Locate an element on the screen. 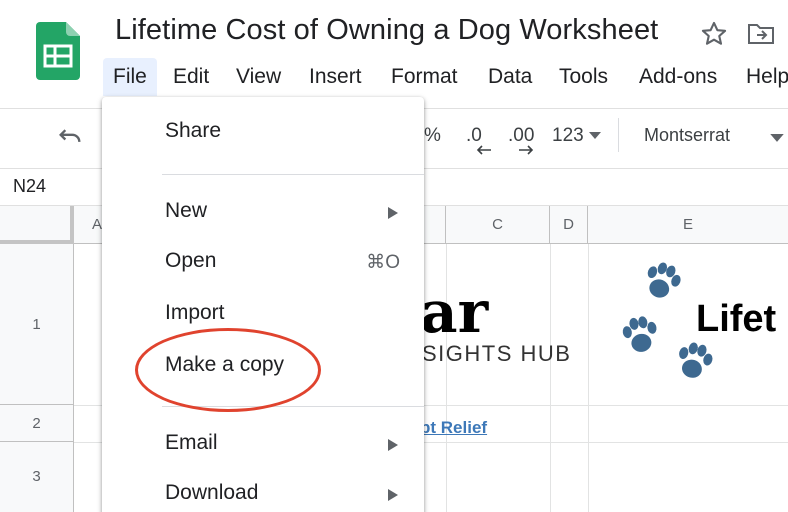 This screenshot has width=788, height=512. percent-format-button: % is located at coordinates (432, 136).